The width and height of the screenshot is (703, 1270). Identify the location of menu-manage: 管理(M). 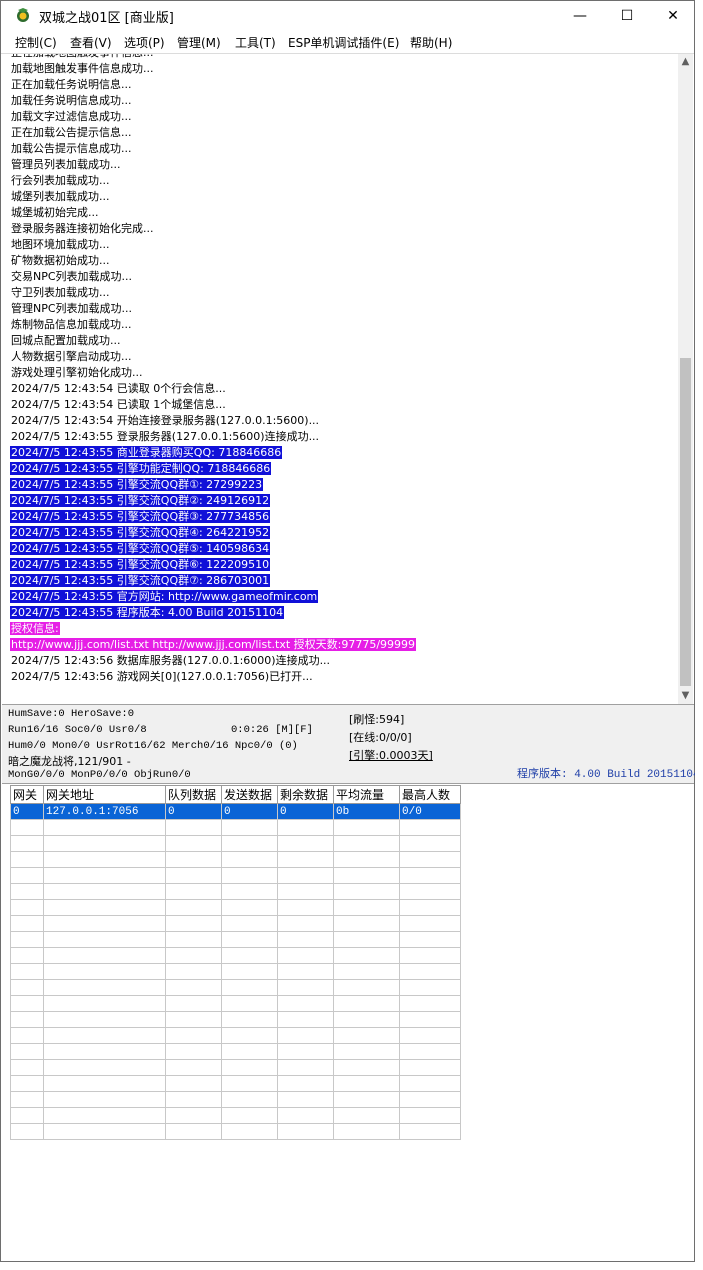
(199, 42).